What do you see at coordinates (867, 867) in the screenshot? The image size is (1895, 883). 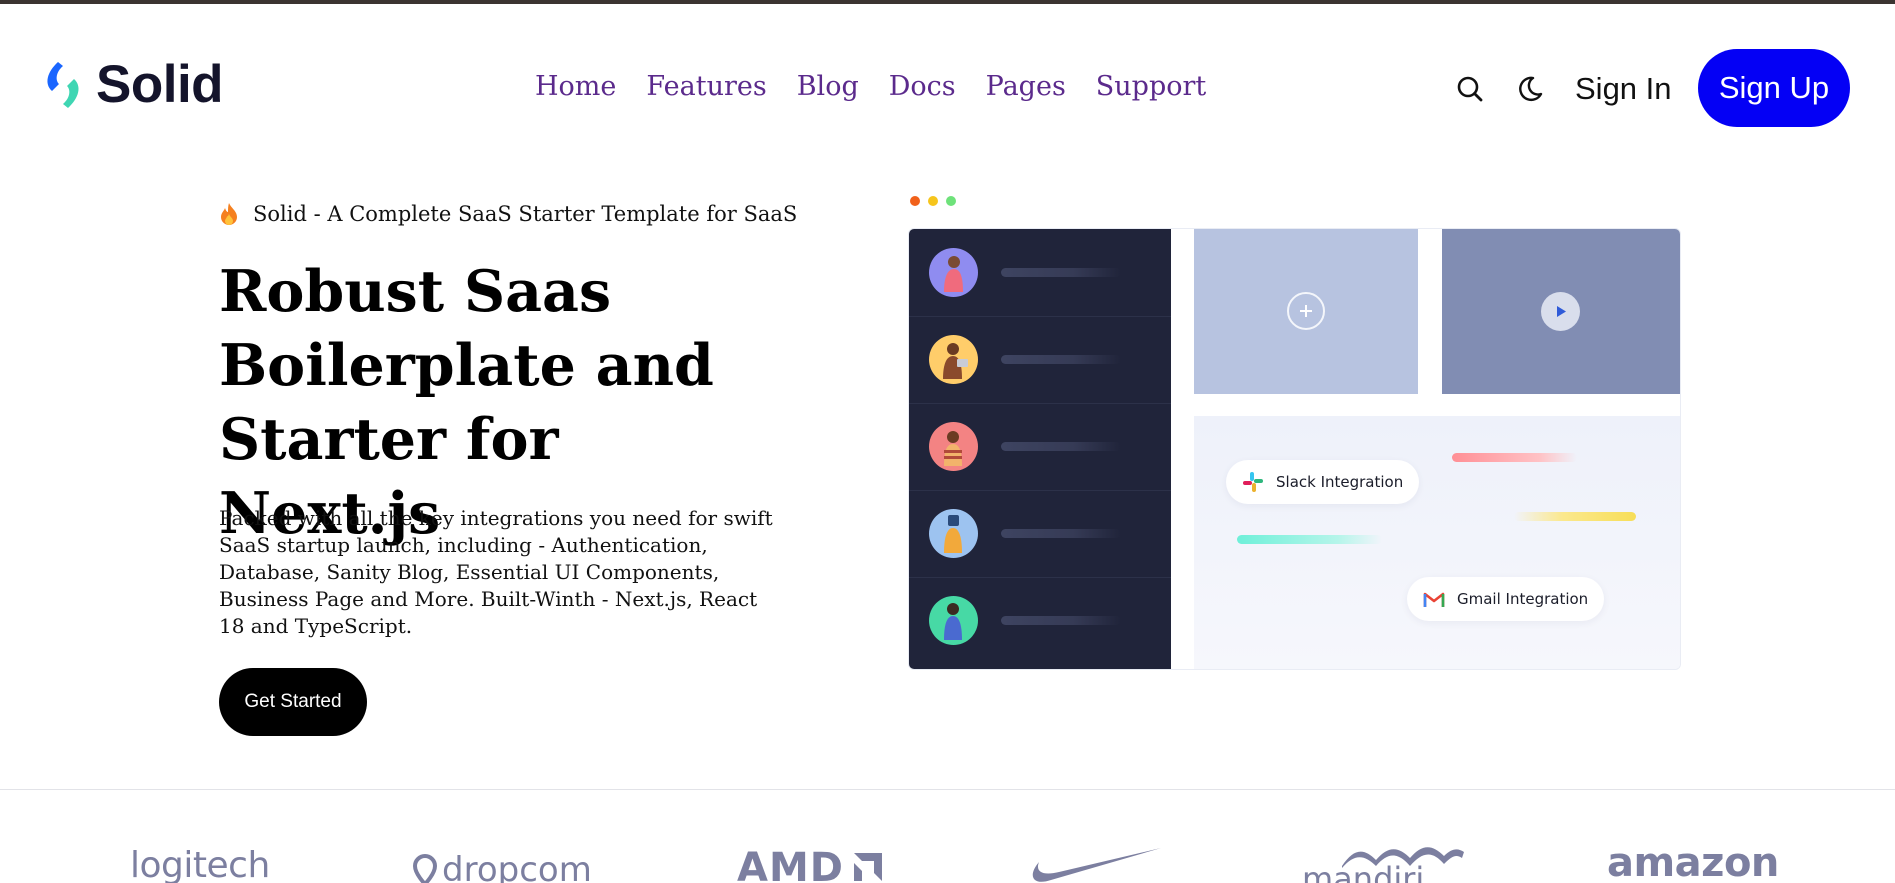 I see `amd-arrow-icon` at bounding box center [867, 867].